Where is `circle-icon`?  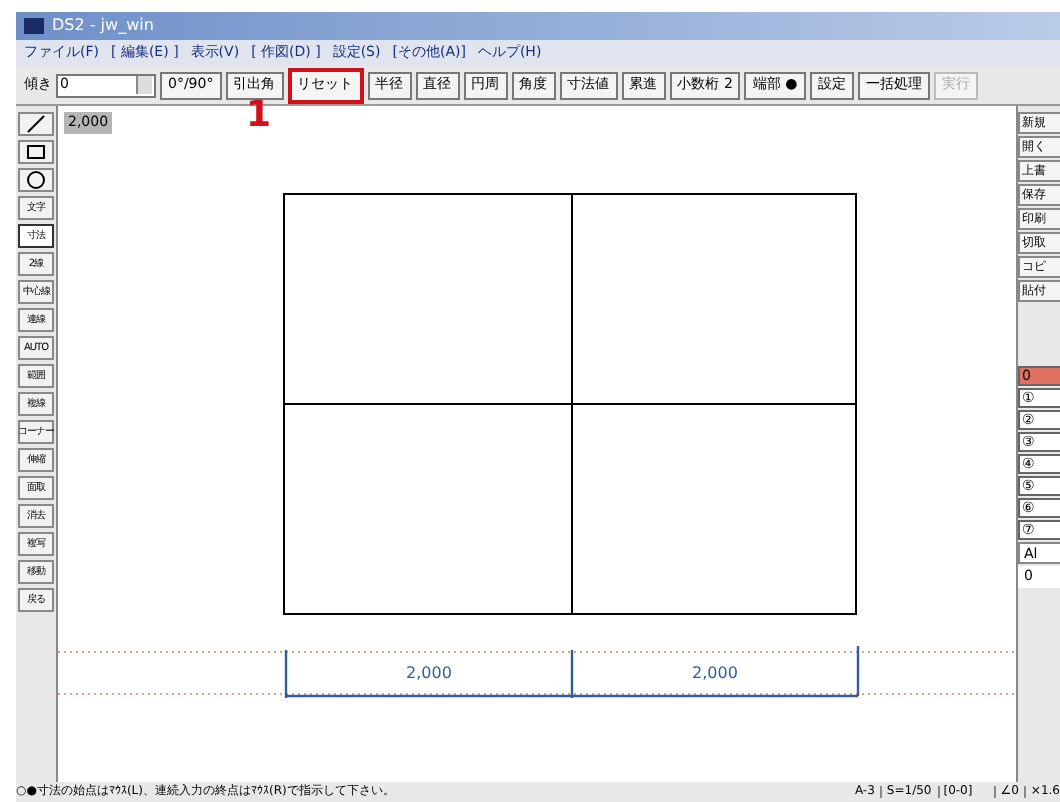
circle-icon is located at coordinates (36, 180).